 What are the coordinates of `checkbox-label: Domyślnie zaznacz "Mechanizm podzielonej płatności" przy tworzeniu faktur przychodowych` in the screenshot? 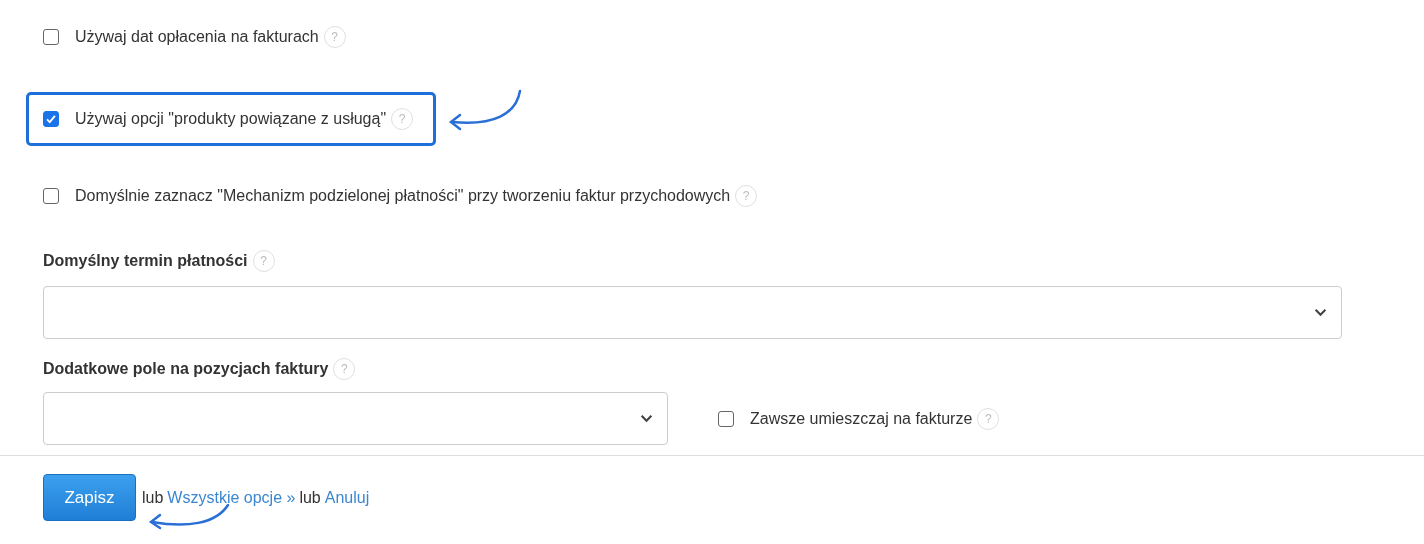 It's located at (403, 196).